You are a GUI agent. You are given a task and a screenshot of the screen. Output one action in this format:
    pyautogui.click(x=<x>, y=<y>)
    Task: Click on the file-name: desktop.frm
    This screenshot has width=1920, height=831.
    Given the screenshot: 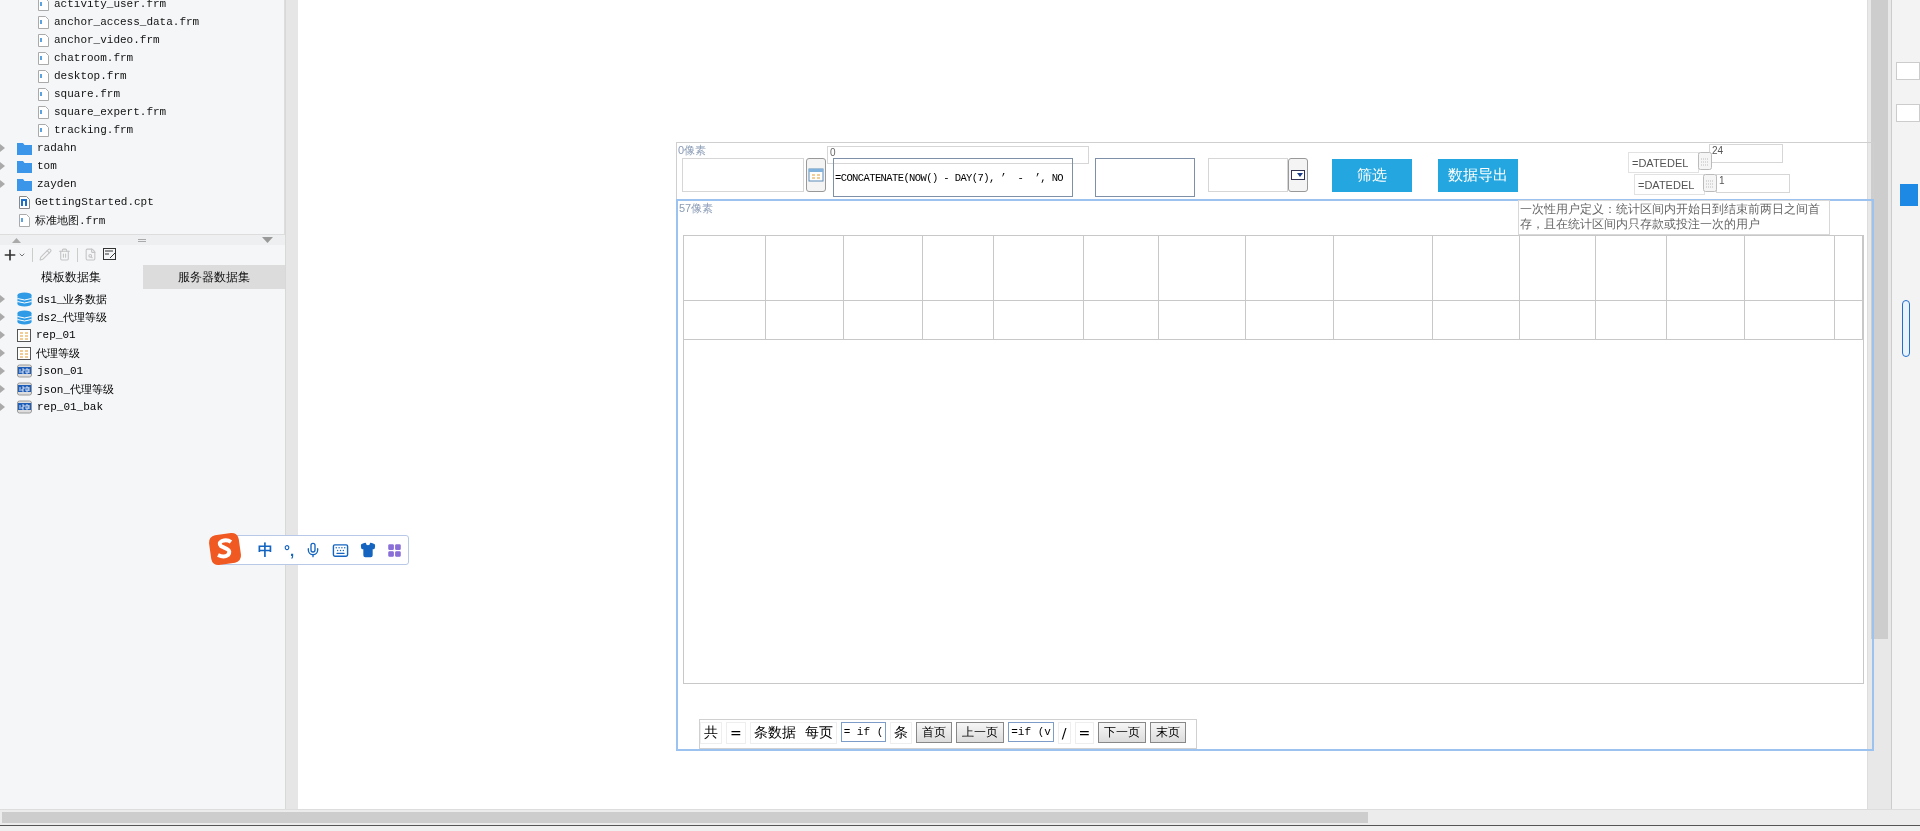 What is the action you would take?
    pyautogui.click(x=90, y=76)
    